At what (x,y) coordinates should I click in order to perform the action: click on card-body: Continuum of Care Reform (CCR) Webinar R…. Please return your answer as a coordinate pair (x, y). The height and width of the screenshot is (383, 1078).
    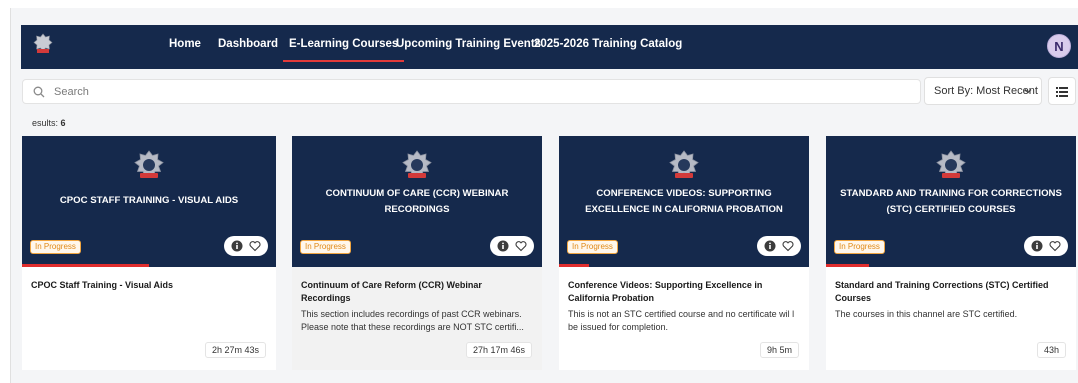
    Looking at the image, I should click on (417, 318).